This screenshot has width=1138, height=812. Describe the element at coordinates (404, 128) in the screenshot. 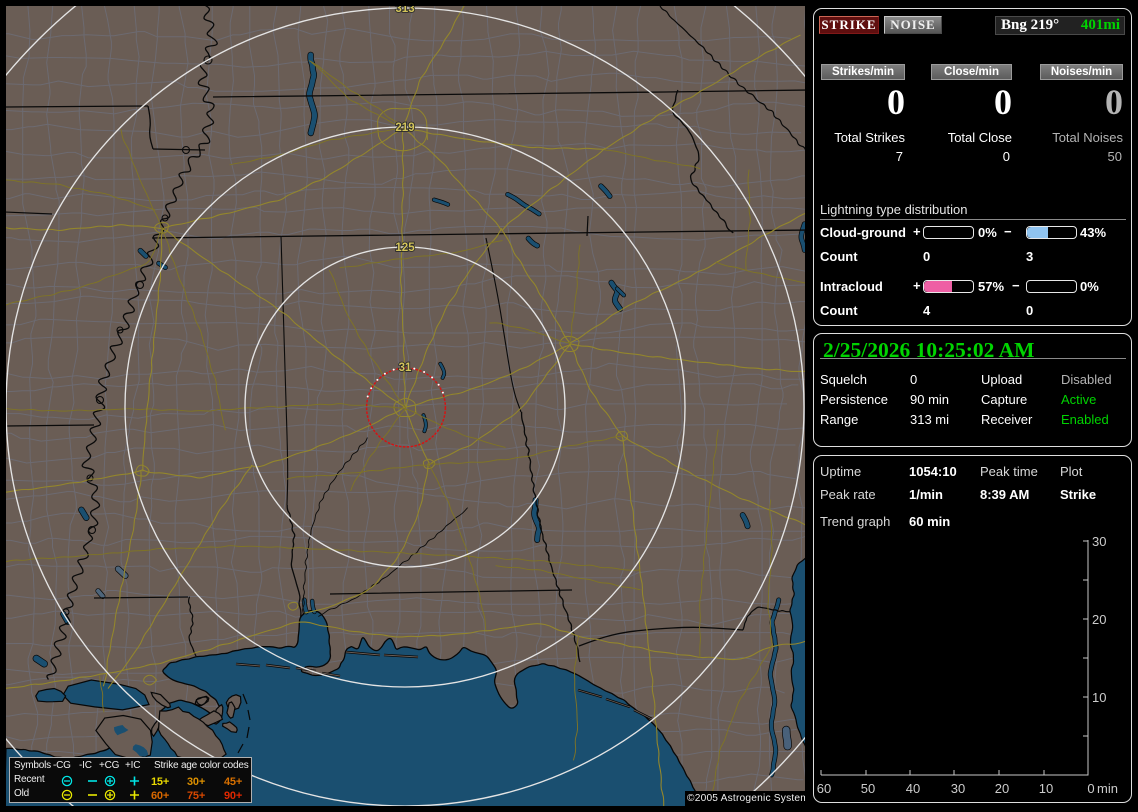

I see `svg-text: 219` at that location.